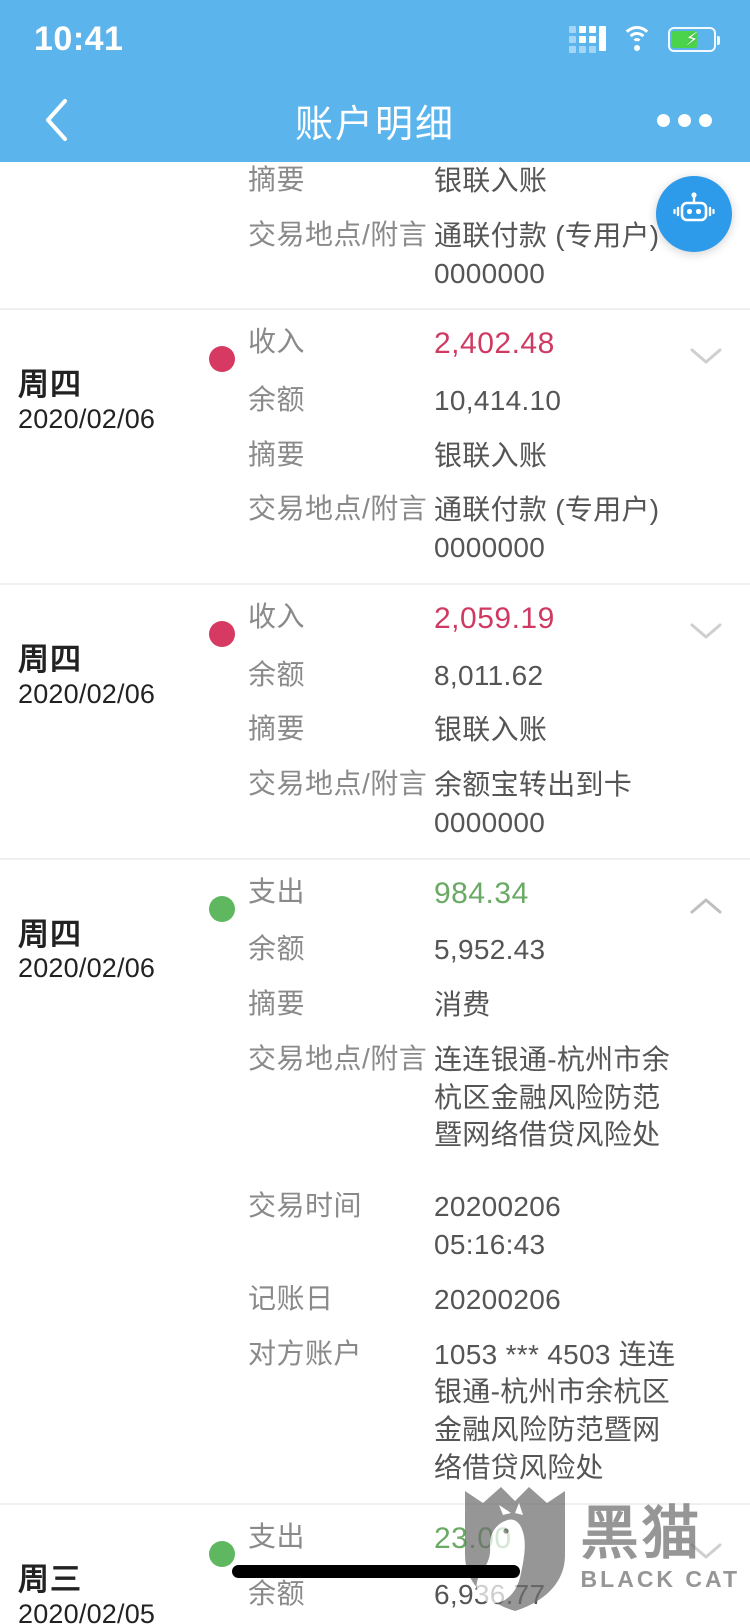 This screenshot has width=750, height=1624. I want to click on post-date-row: 记账日 20200206, so click(463, 1300).